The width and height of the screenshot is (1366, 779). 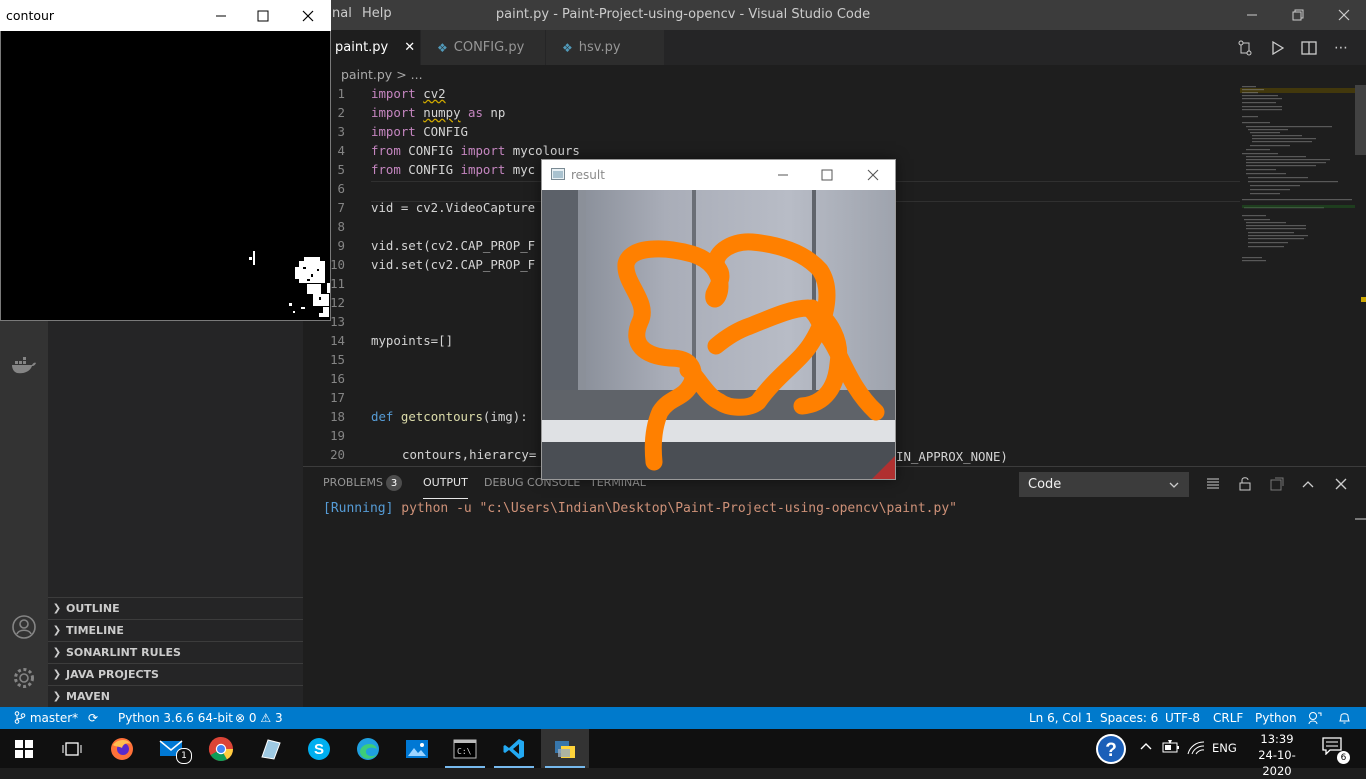 I want to click on show-hidden-icons, so click(x=1146, y=747).